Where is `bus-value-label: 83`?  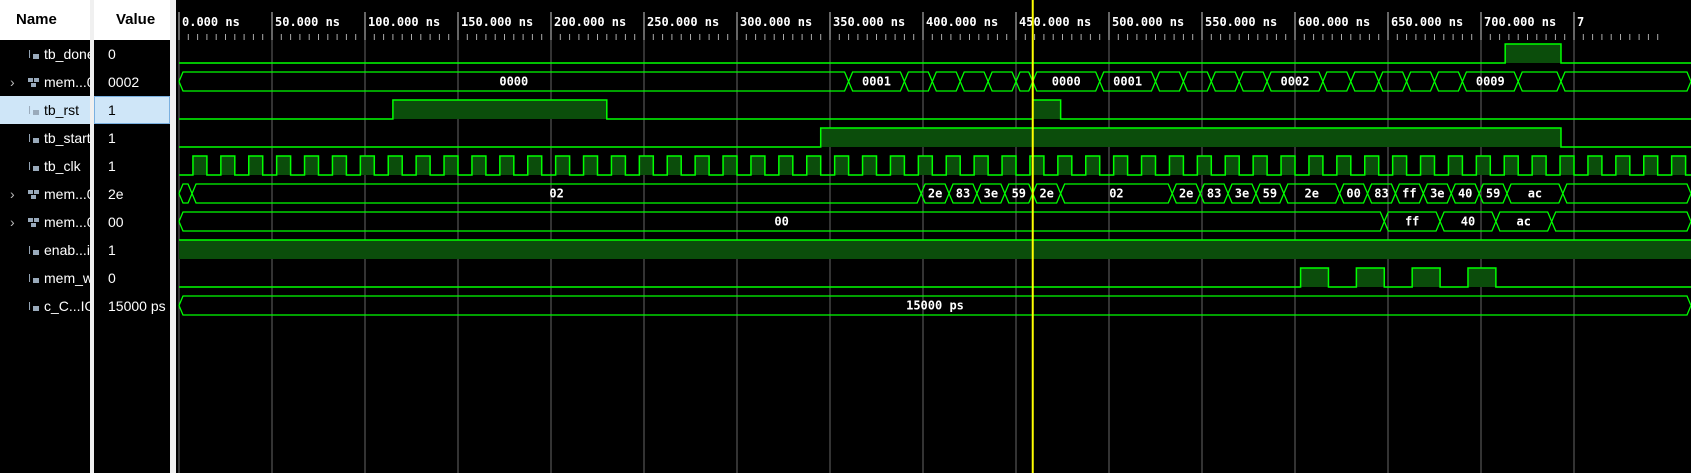 bus-value-label: 83 is located at coordinates (1381, 194).